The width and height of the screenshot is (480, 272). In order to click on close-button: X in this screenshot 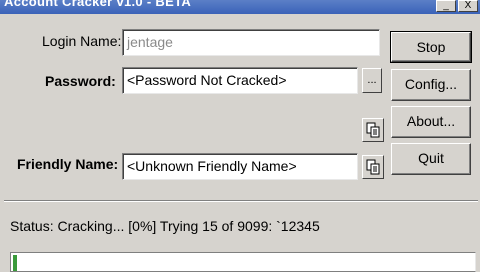, I will do `click(468, 6)`.